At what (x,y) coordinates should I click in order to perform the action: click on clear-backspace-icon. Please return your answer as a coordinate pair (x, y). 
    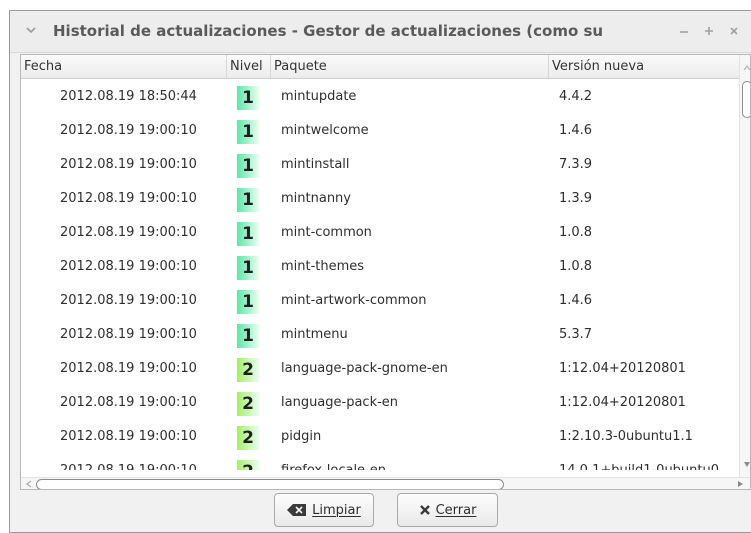
    Looking at the image, I should click on (297, 510).